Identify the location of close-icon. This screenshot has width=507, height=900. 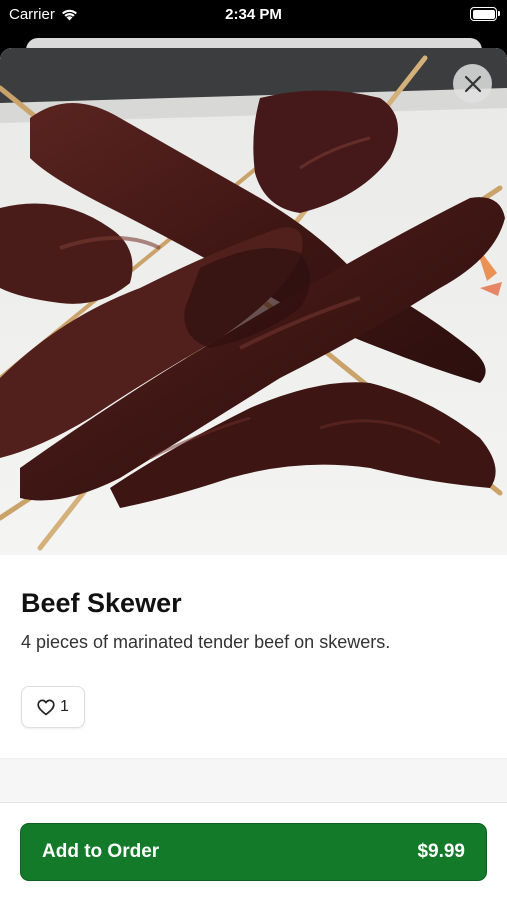
(472, 83).